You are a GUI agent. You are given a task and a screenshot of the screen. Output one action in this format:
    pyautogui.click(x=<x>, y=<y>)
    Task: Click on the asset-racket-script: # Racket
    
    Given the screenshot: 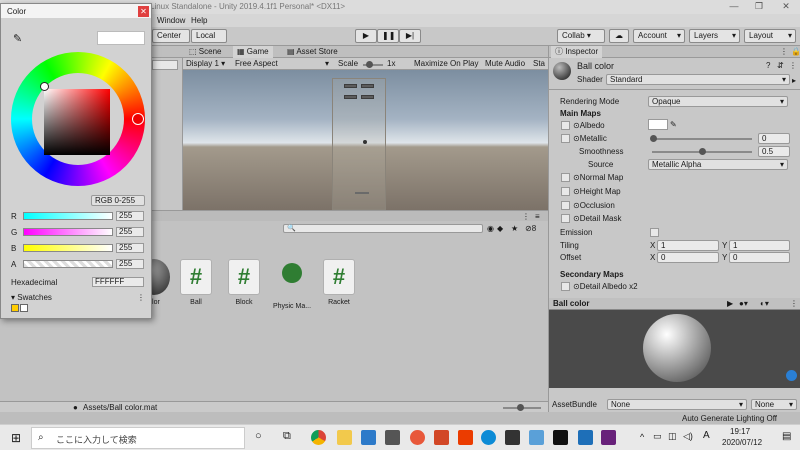 What is the action you would take?
    pyautogui.click(x=339, y=282)
    